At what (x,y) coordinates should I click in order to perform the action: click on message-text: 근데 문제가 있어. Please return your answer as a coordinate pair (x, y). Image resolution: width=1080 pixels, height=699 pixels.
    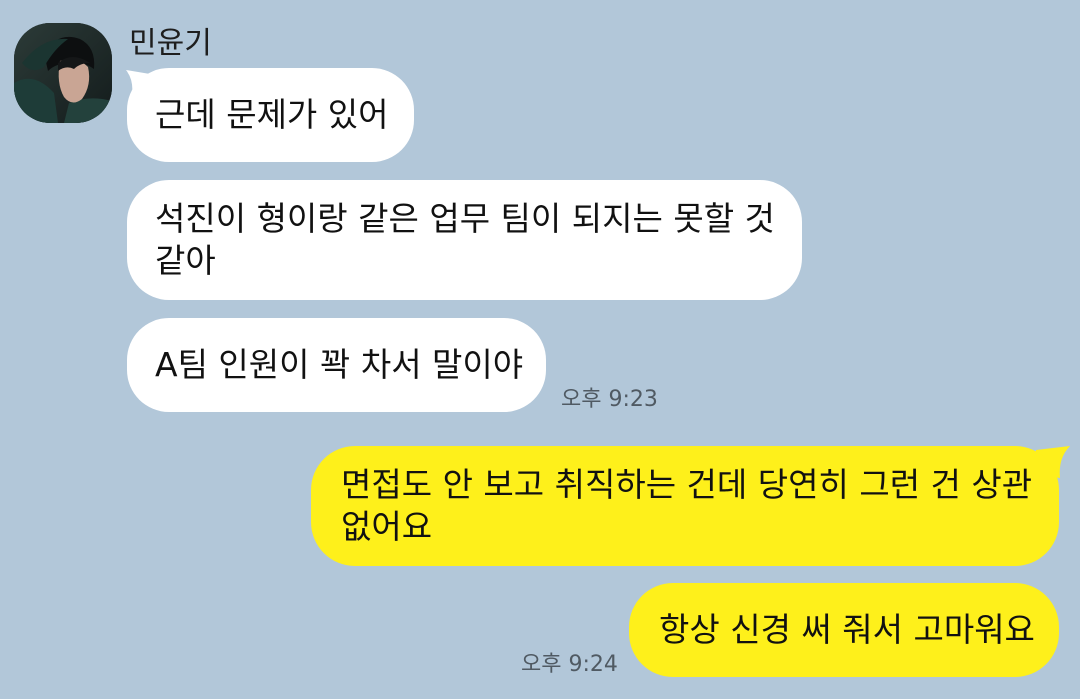
    Looking at the image, I should click on (272, 114).